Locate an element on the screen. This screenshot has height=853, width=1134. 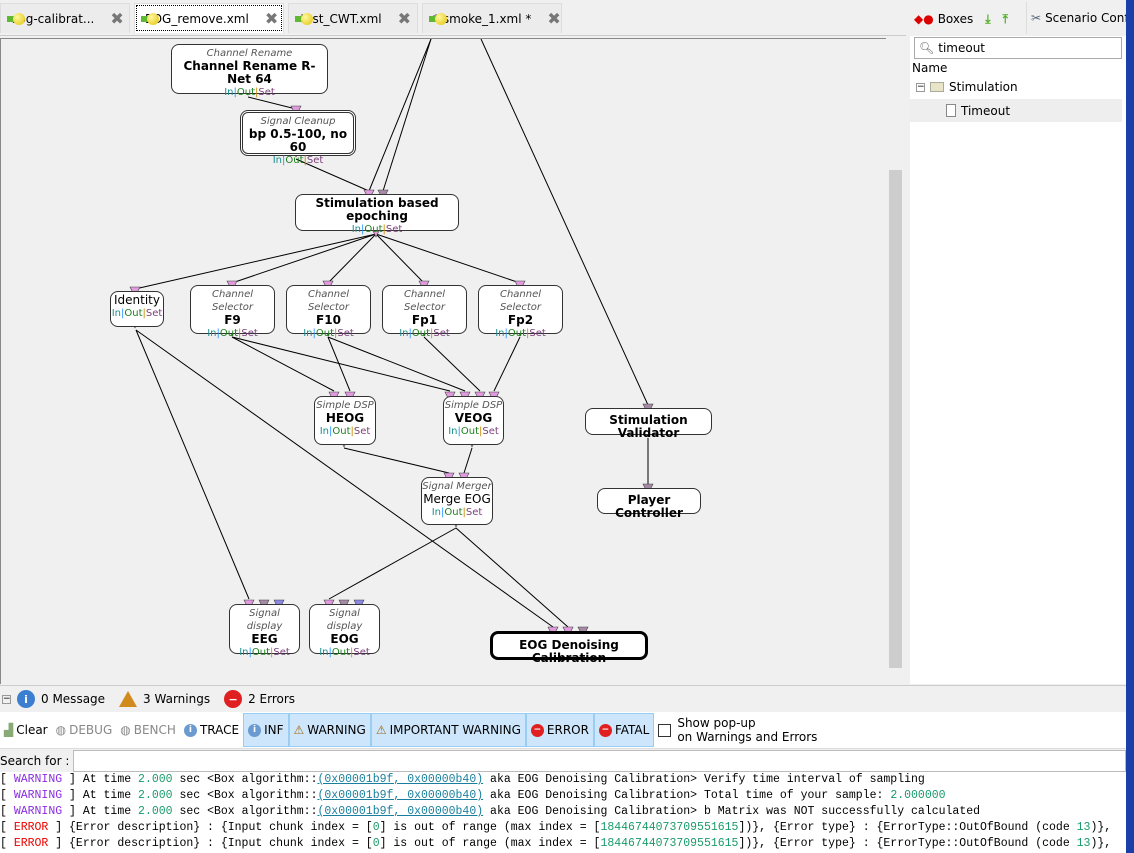
info-icon: i is located at coordinates (190, 730).